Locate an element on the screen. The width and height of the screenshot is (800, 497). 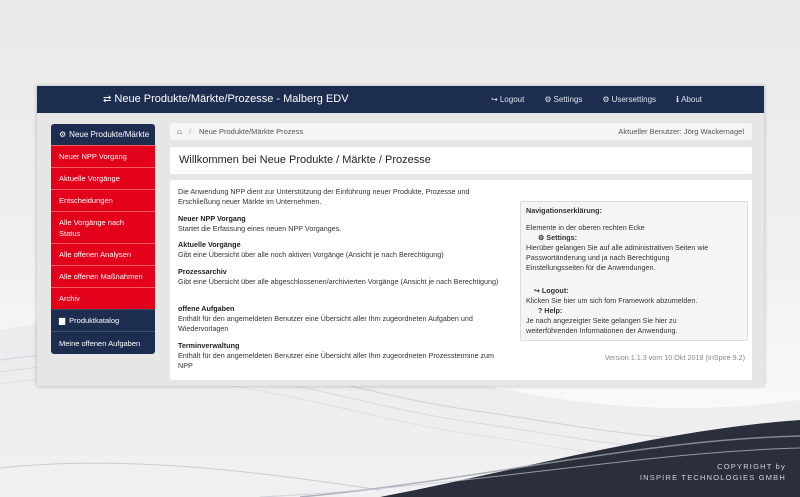
section-title: offene Aufgaben is located at coordinates (206, 308).